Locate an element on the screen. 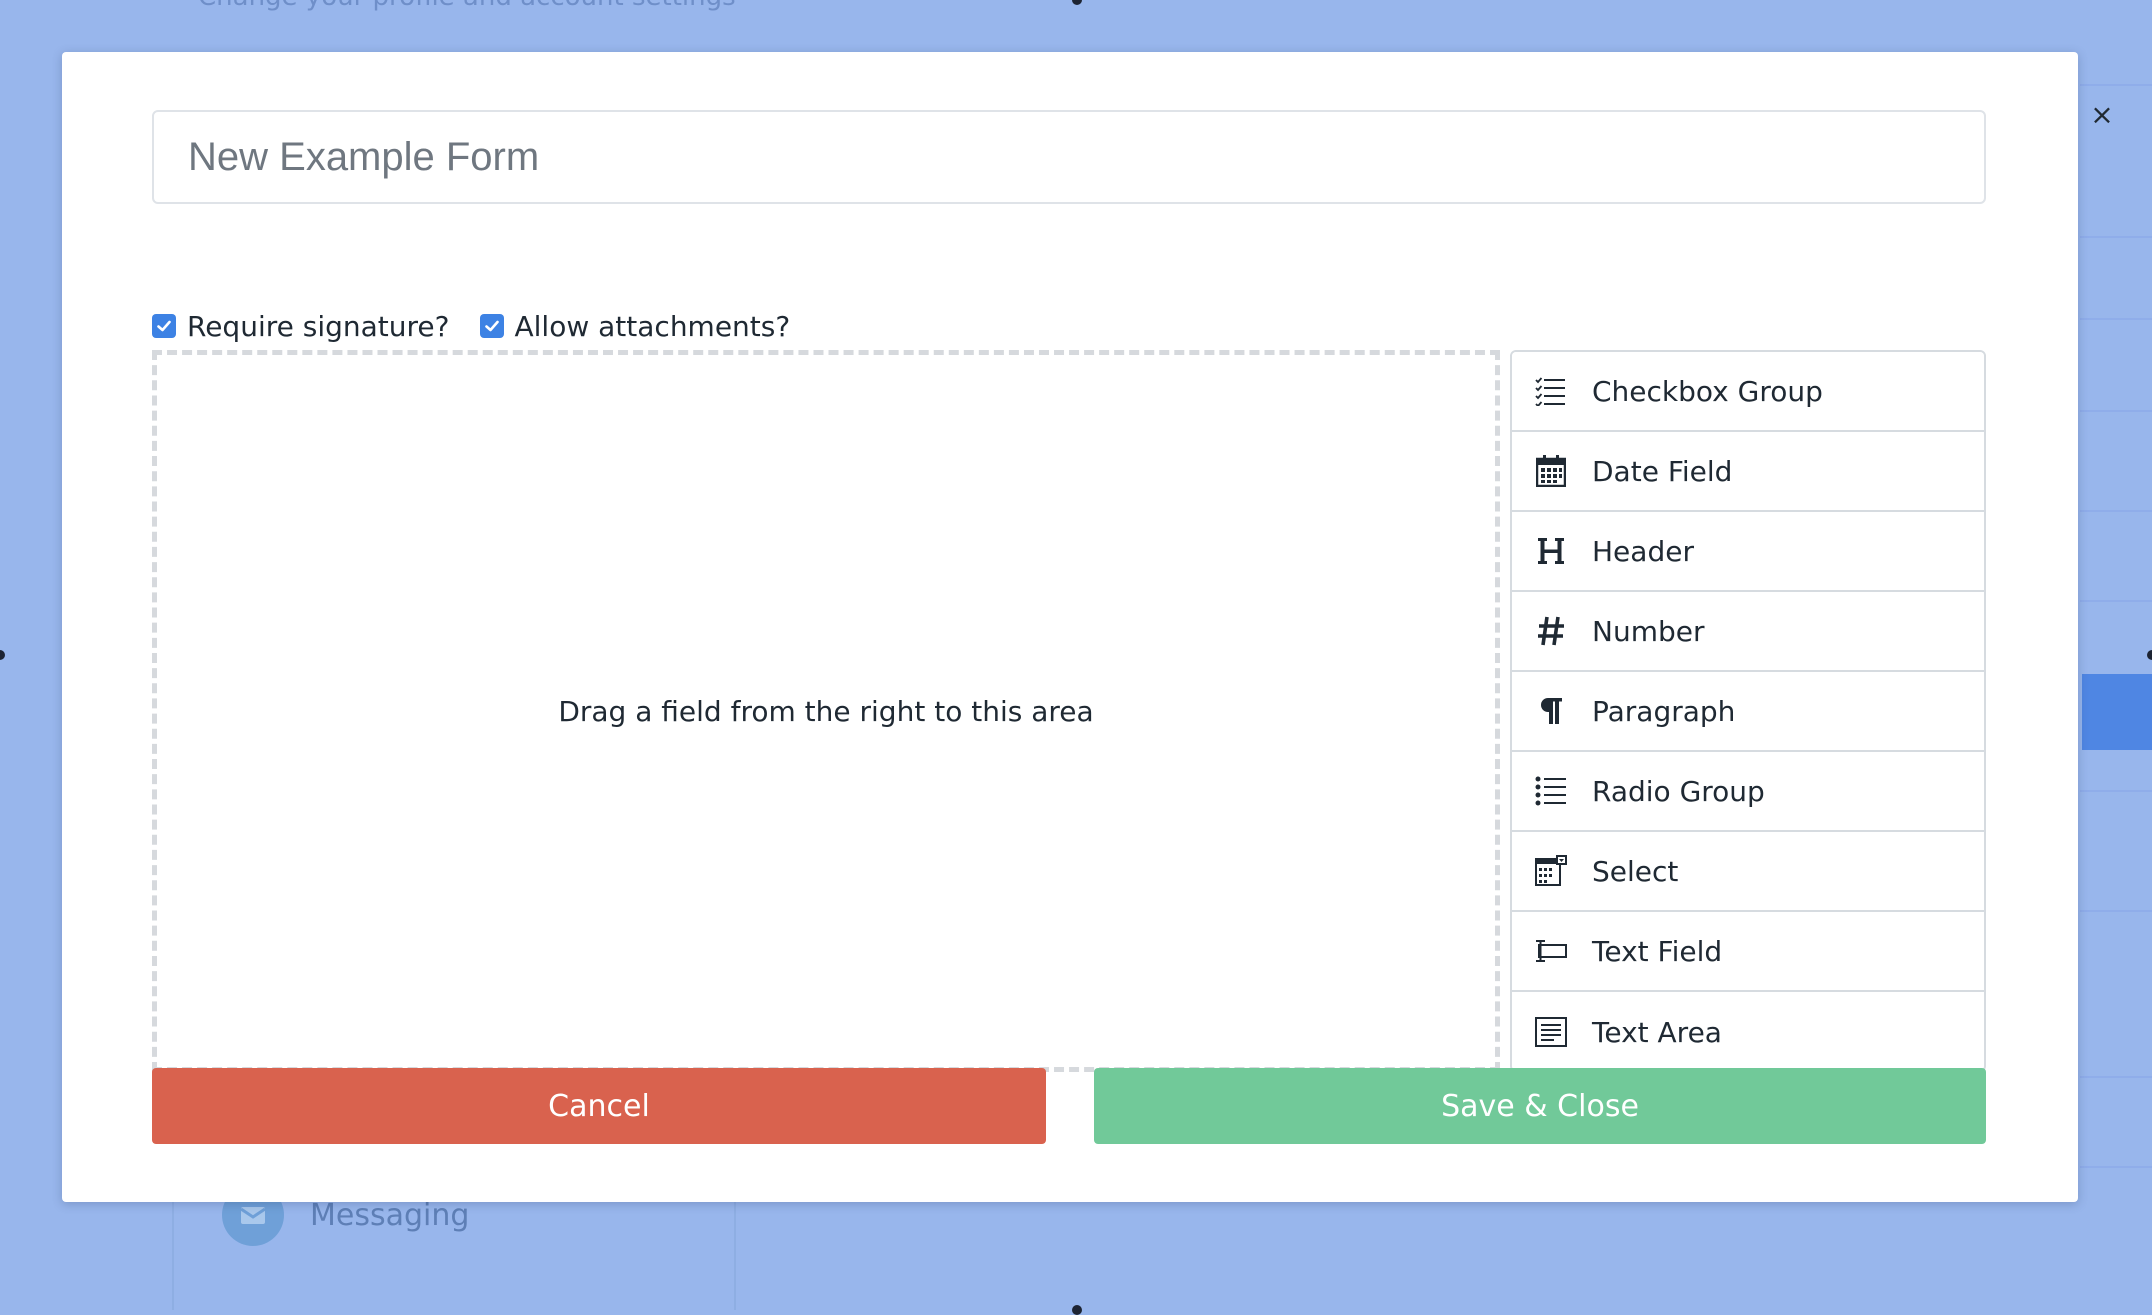  form-options: Require signature? Allow attachments? is located at coordinates (486, 326).